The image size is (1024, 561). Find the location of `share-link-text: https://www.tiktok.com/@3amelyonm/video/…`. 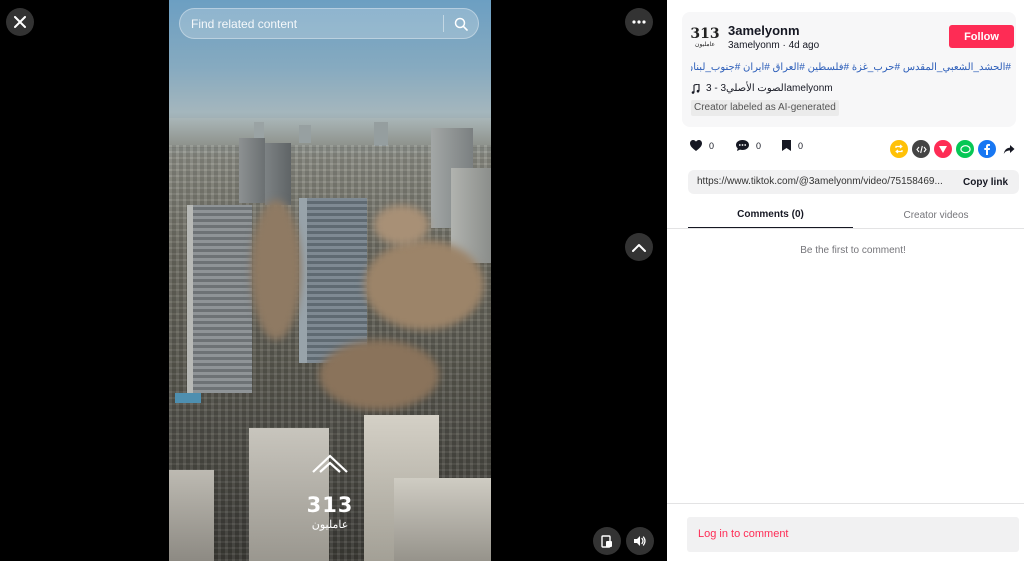

share-link-text: https://www.tiktok.com/@3amelyonm/video/… is located at coordinates (825, 181).